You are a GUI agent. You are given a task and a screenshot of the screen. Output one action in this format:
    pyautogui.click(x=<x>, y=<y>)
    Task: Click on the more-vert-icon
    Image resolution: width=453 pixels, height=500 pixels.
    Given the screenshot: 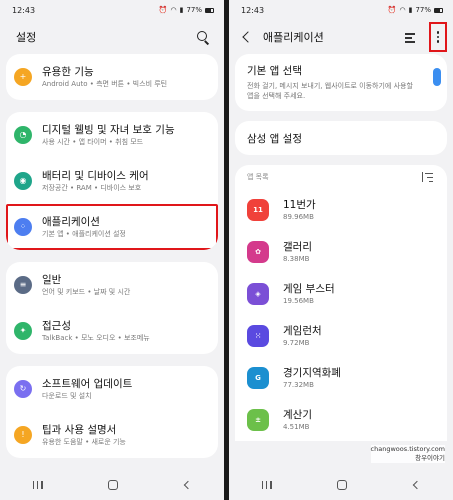 What is the action you would take?
    pyautogui.click(x=438, y=37)
    